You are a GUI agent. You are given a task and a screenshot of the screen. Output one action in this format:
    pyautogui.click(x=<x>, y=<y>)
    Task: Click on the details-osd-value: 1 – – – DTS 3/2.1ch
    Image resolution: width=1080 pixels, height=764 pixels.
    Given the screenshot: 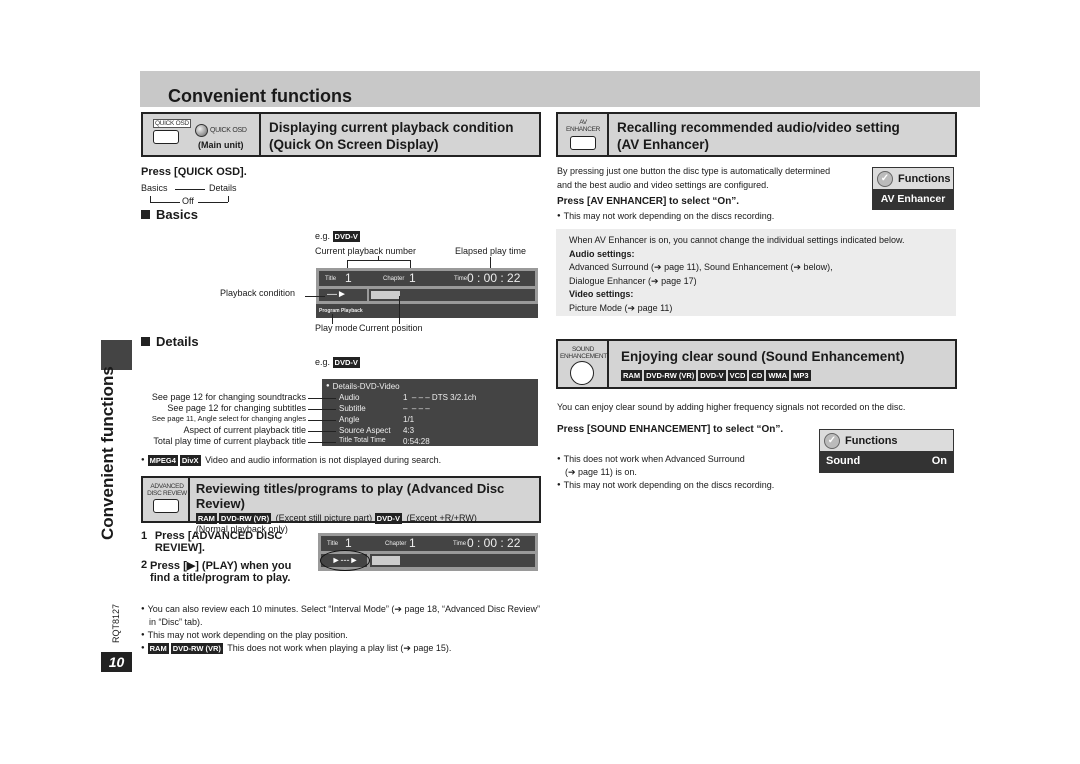 What is the action you would take?
    pyautogui.click(x=440, y=397)
    